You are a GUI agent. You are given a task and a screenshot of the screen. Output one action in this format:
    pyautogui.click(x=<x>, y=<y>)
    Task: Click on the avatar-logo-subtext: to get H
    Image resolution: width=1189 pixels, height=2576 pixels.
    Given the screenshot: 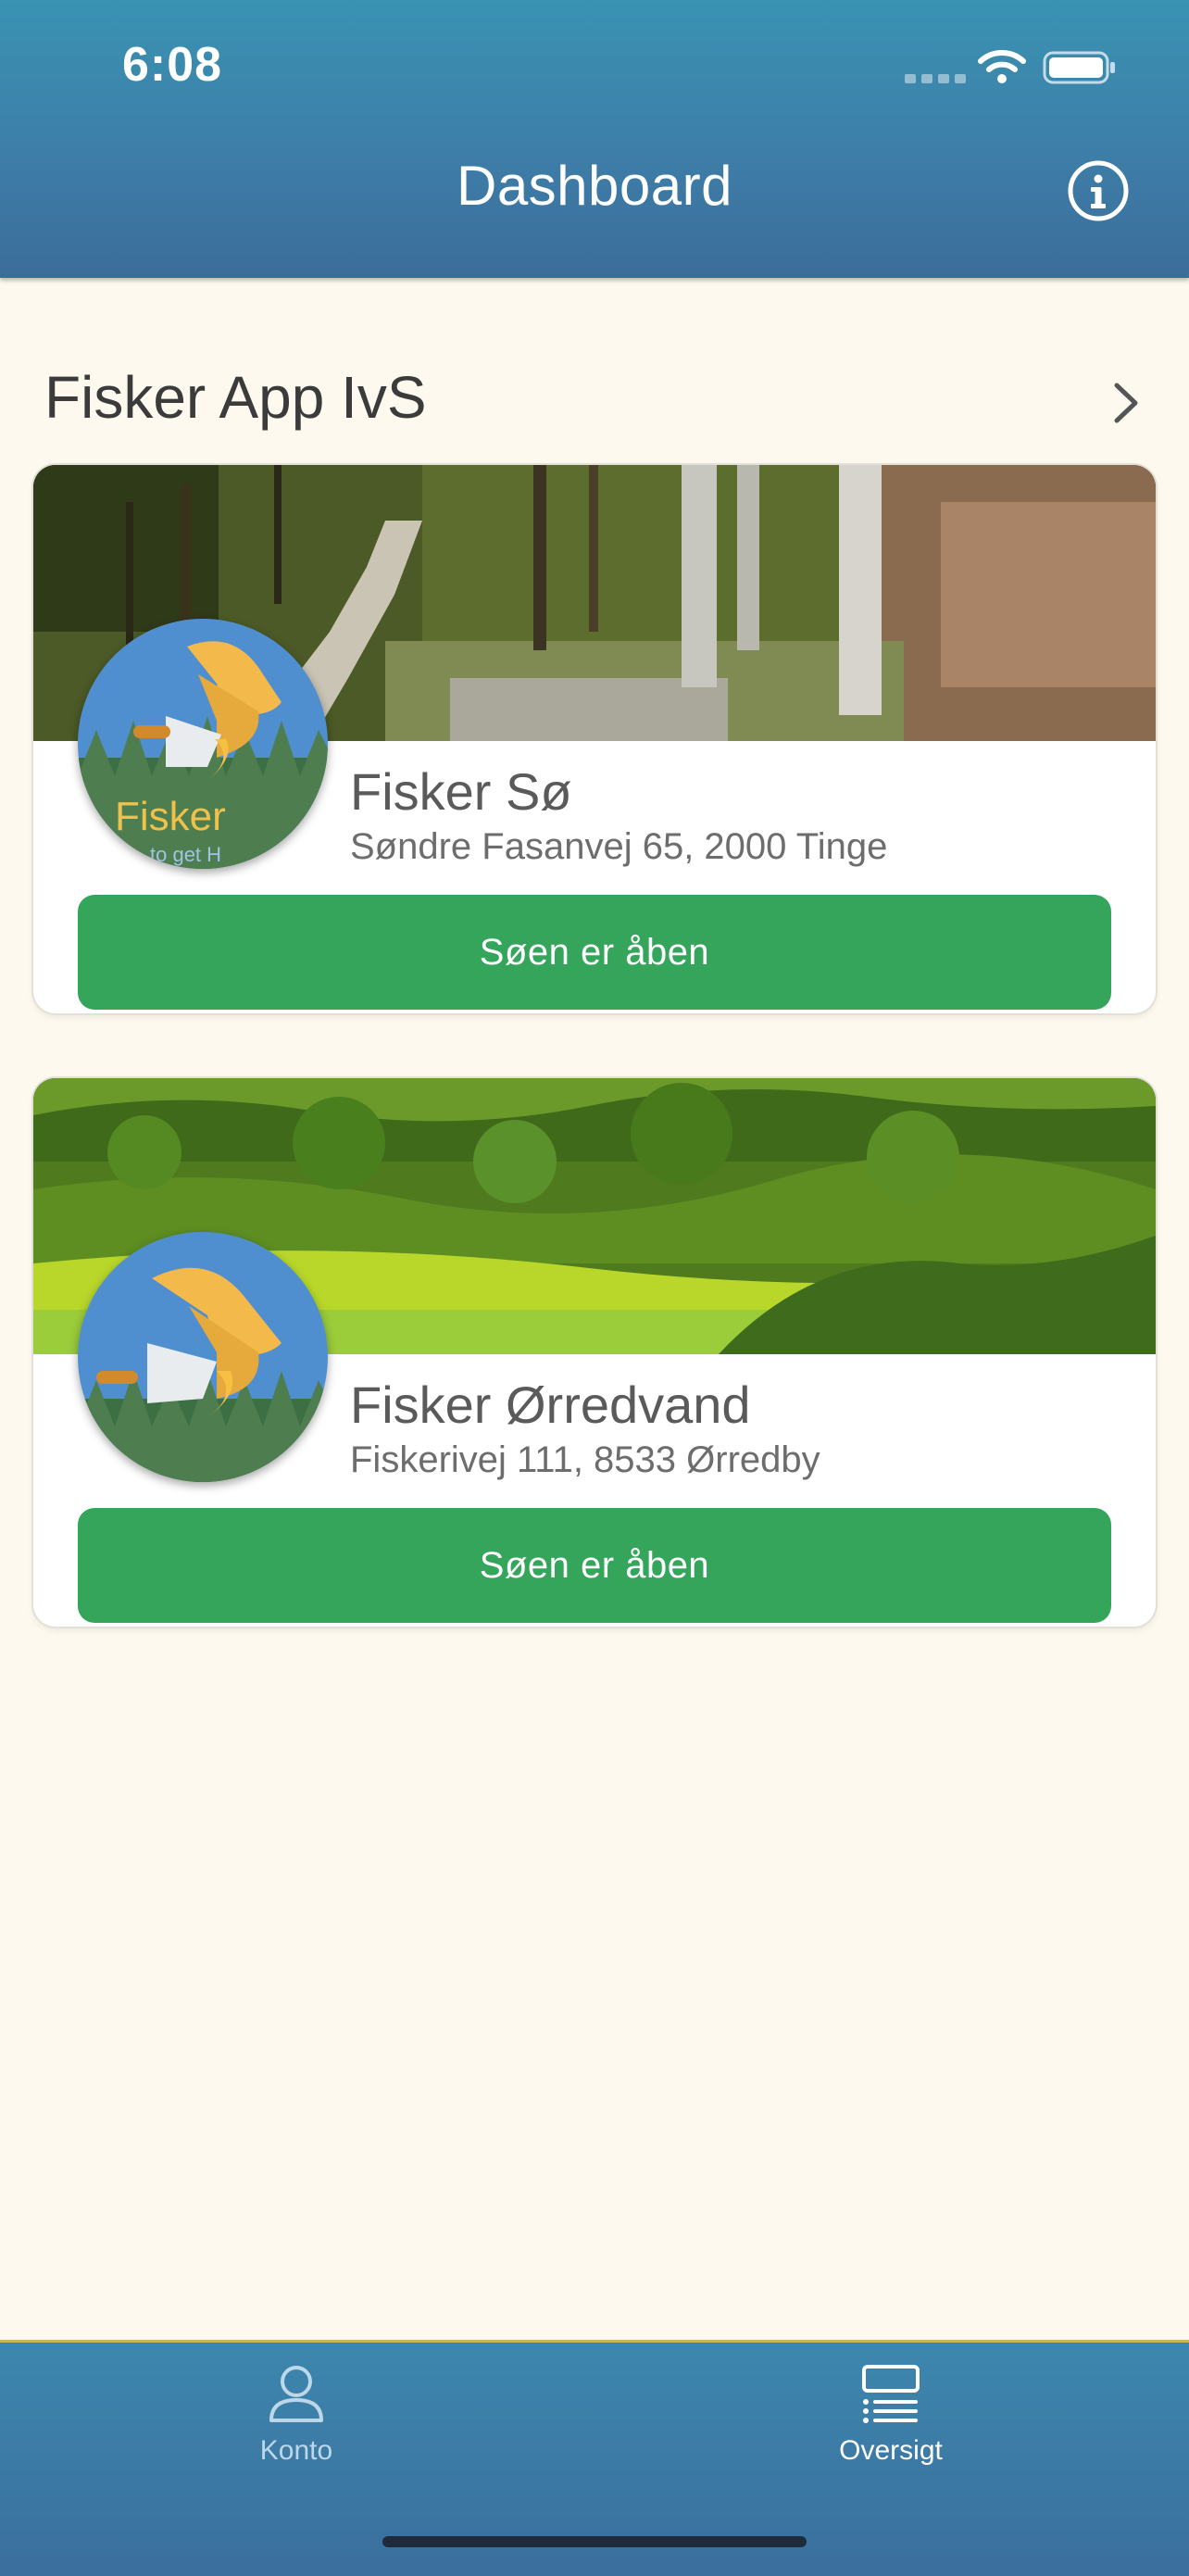 What is the action you would take?
    pyautogui.click(x=185, y=854)
    